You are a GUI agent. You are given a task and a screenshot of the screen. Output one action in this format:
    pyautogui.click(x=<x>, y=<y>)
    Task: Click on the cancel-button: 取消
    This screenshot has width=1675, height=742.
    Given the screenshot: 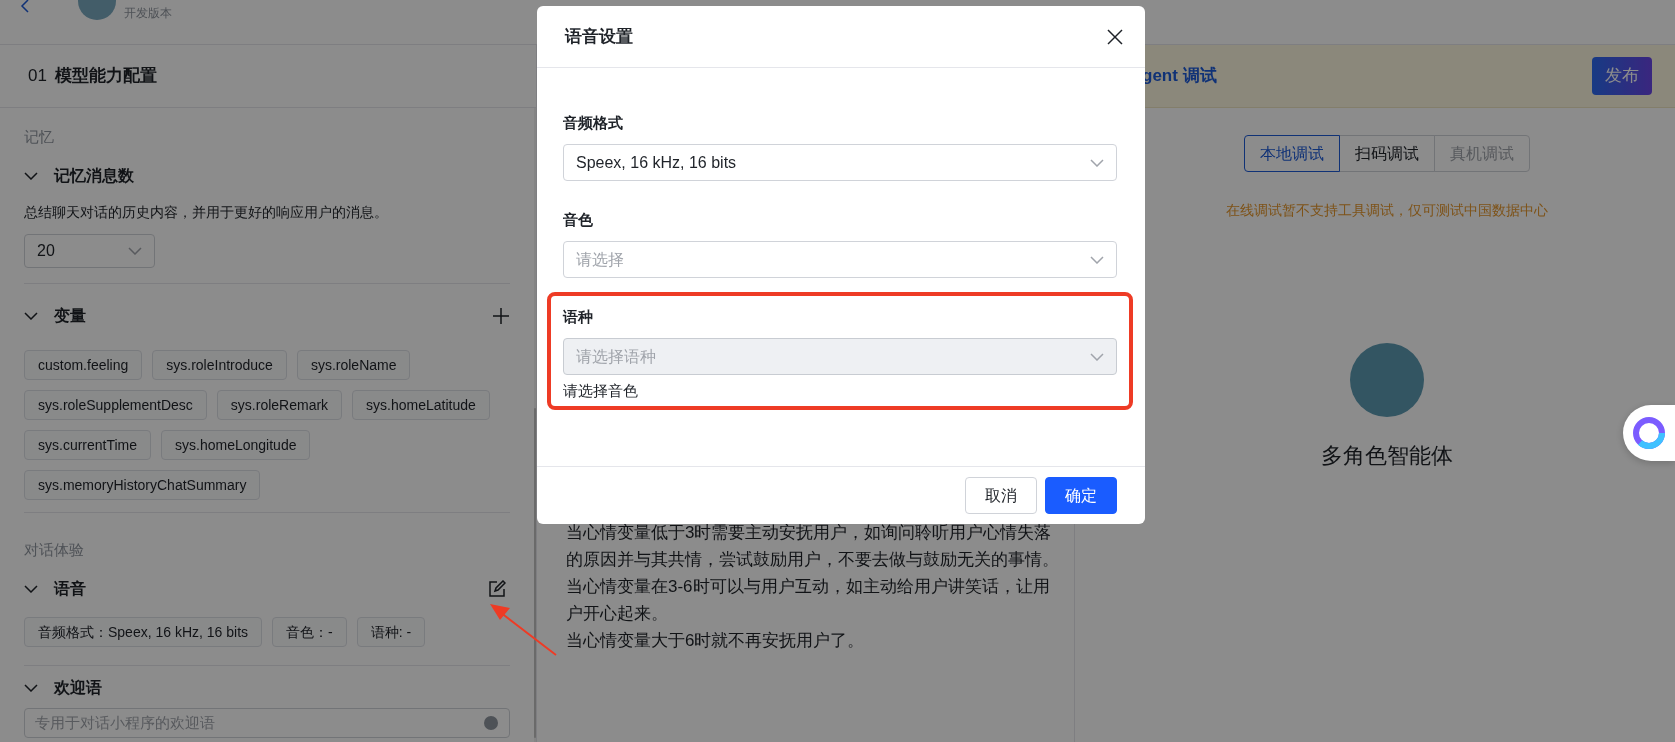 What is the action you would take?
    pyautogui.click(x=1001, y=495)
    